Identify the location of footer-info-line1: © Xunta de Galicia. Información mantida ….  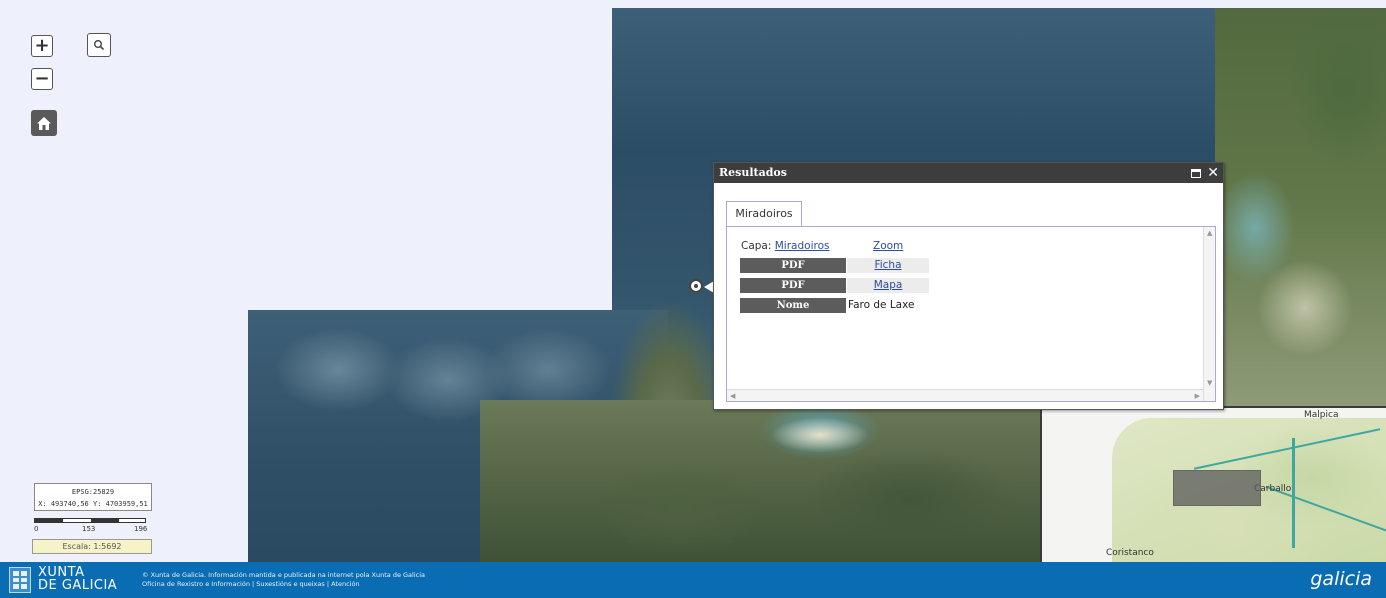
(284, 575).